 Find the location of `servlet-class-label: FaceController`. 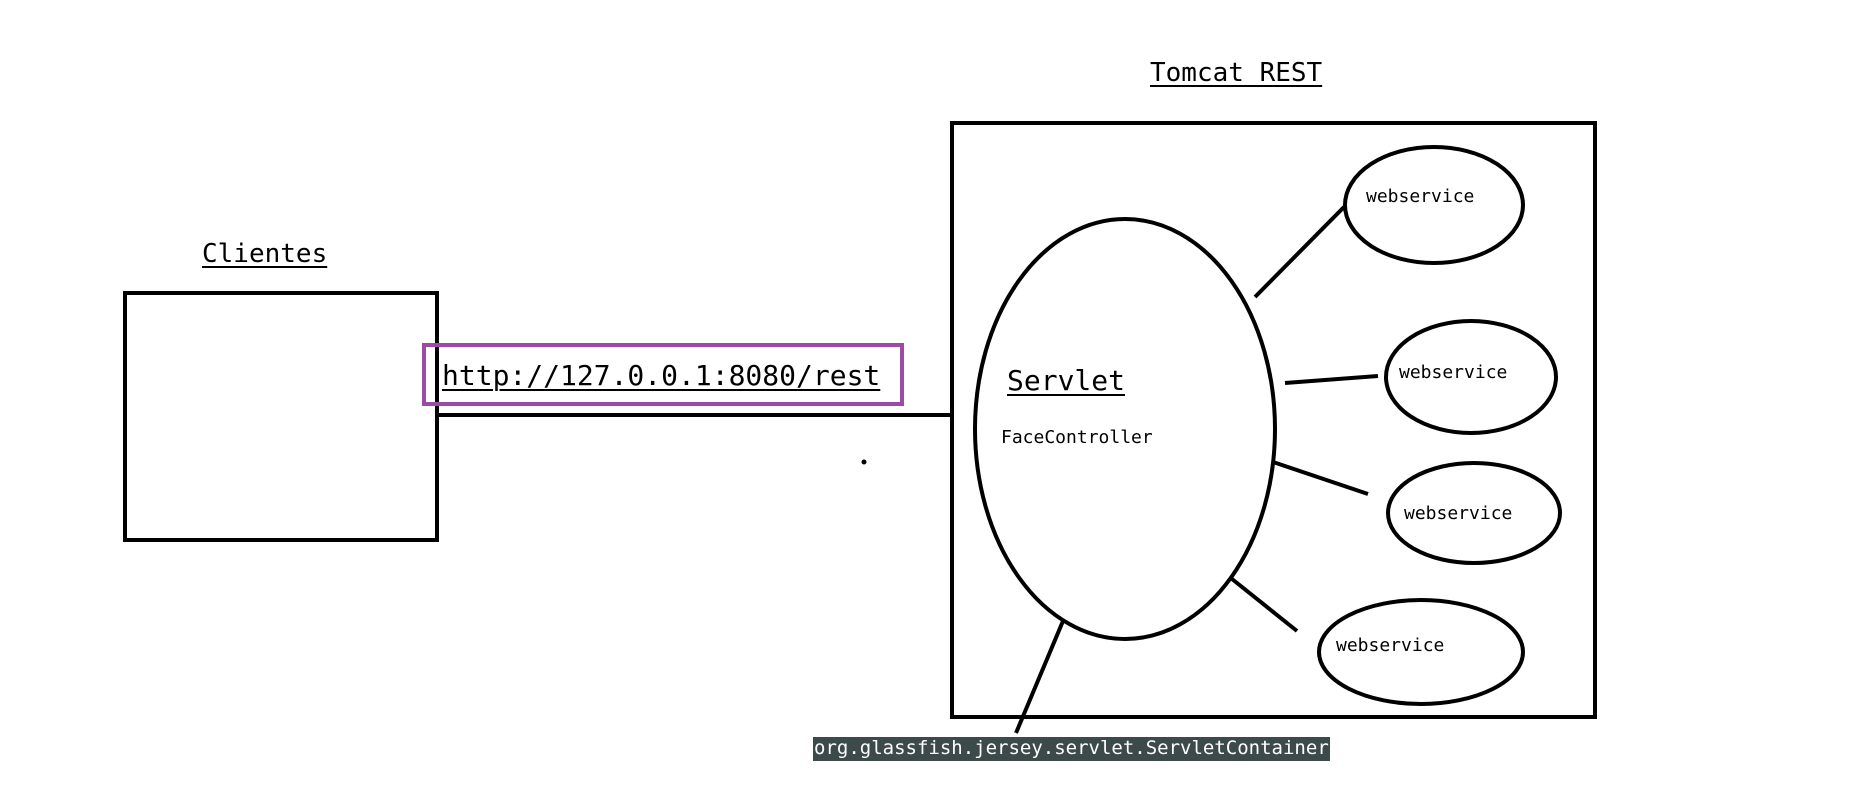

servlet-class-label: FaceController is located at coordinates (1077, 437).